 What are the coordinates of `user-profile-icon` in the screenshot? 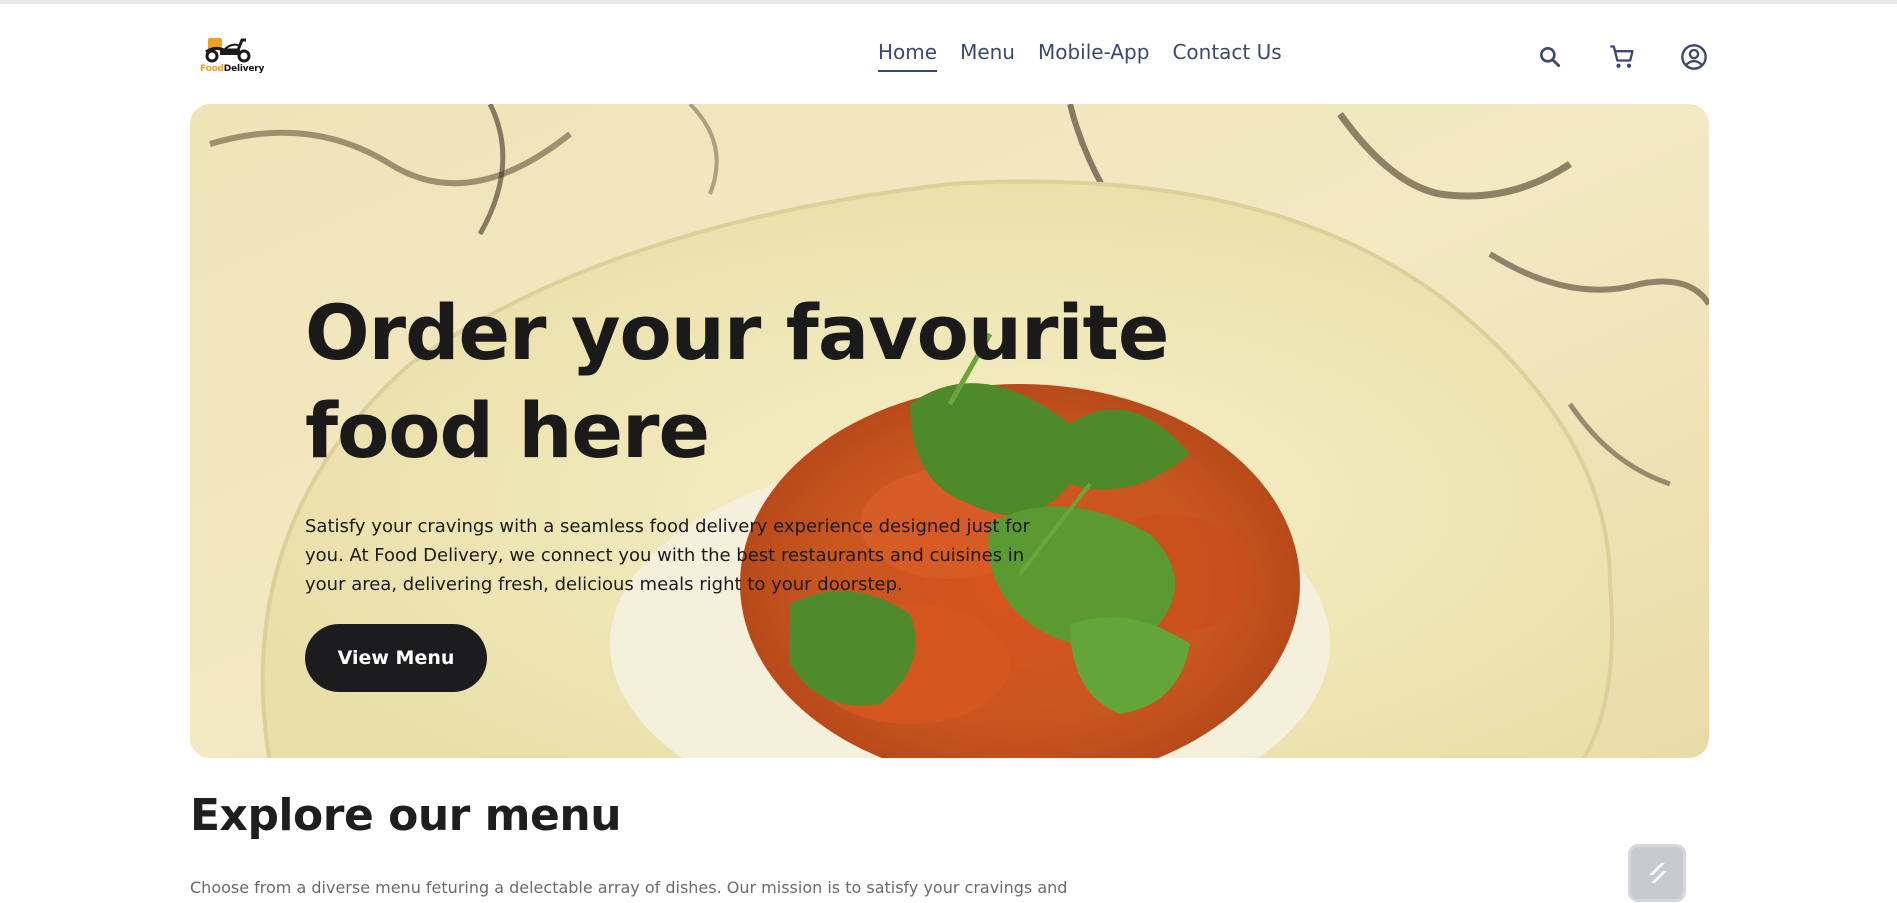 It's located at (1694, 57).